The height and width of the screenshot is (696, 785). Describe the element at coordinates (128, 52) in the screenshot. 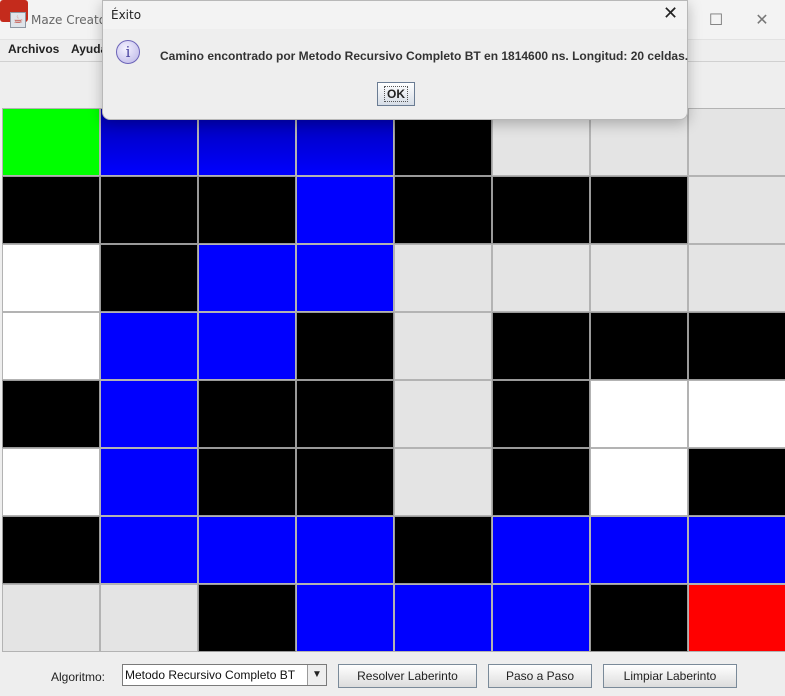

I see `info-icon: i` at that location.